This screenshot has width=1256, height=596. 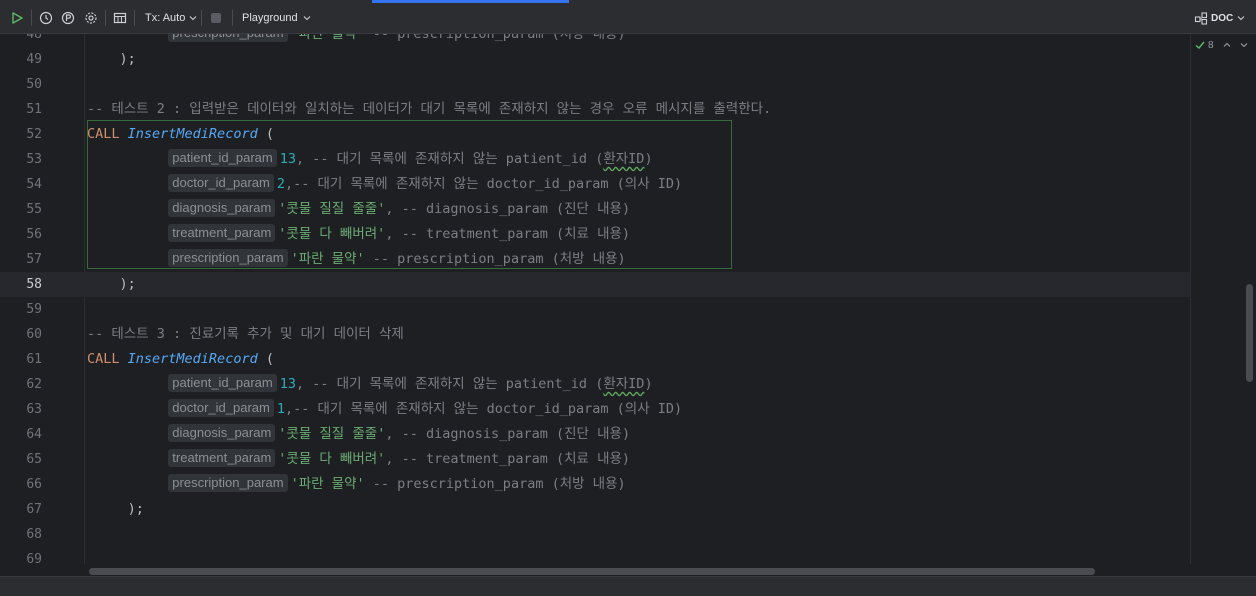 What do you see at coordinates (34, 234) in the screenshot?
I see `line-number: 56` at bounding box center [34, 234].